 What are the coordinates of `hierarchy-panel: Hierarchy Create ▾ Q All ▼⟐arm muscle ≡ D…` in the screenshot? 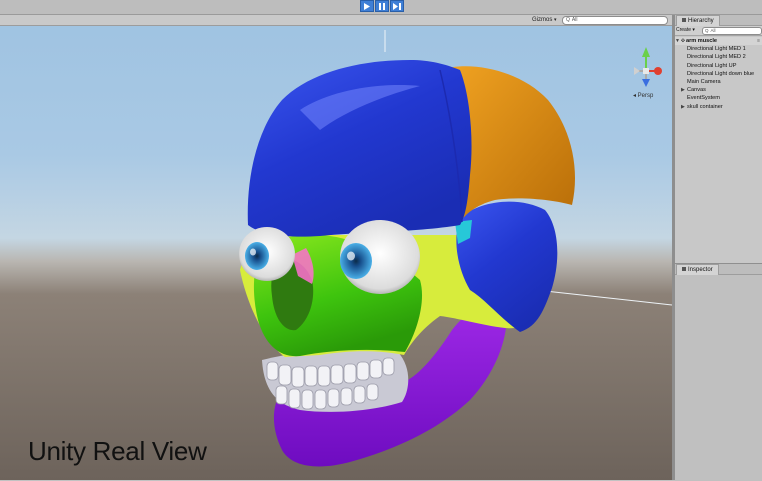 It's located at (718, 139).